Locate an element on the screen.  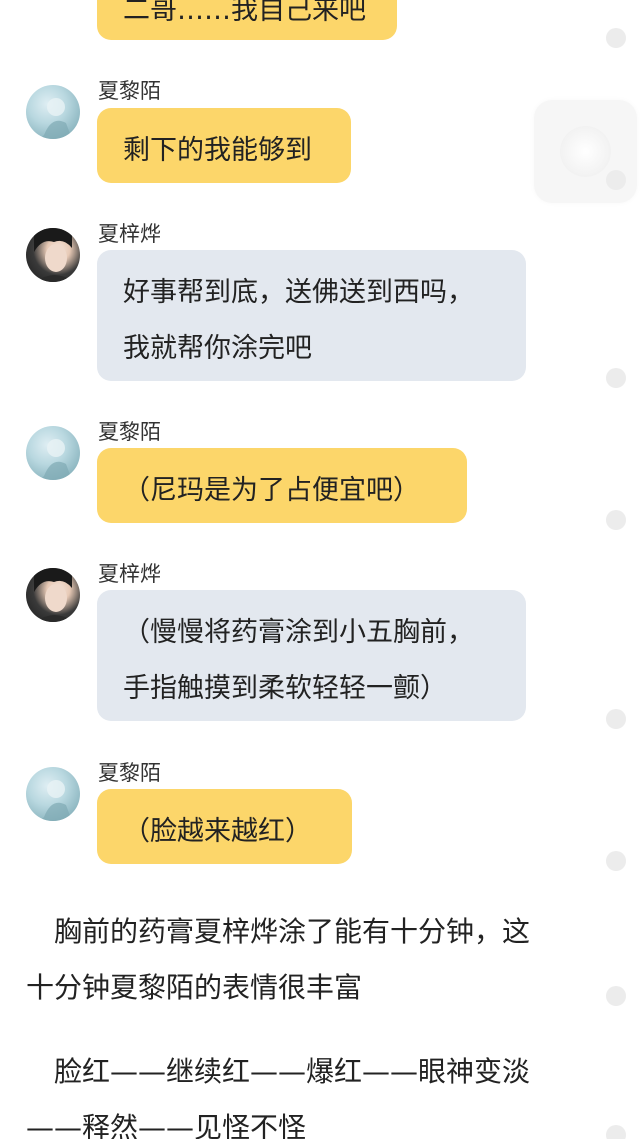
message-bubble: （尼玛是为了占便宜吧） is located at coordinates (282, 485).